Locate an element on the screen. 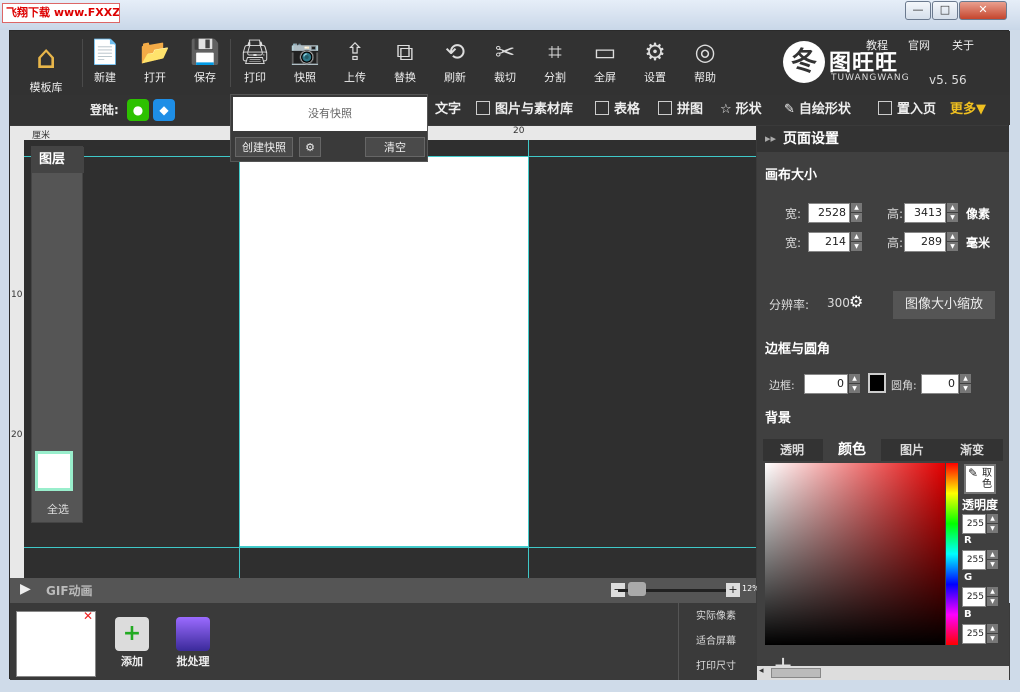 Image resolution: width=1020 pixels, height=692 pixels. draw-shape-tool: ✎ 自绘形状 is located at coordinates (817, 110).